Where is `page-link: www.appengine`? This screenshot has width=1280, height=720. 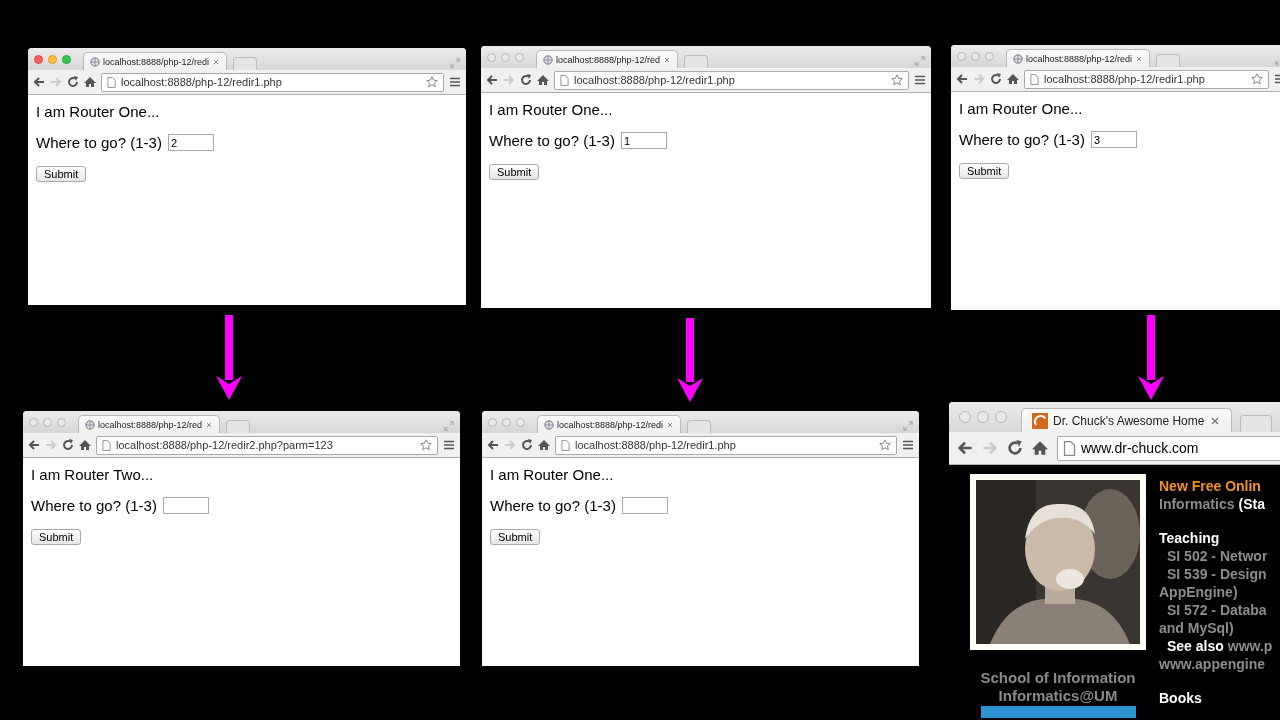
page-link: www.appengine is located at coordinates (1212, 664).